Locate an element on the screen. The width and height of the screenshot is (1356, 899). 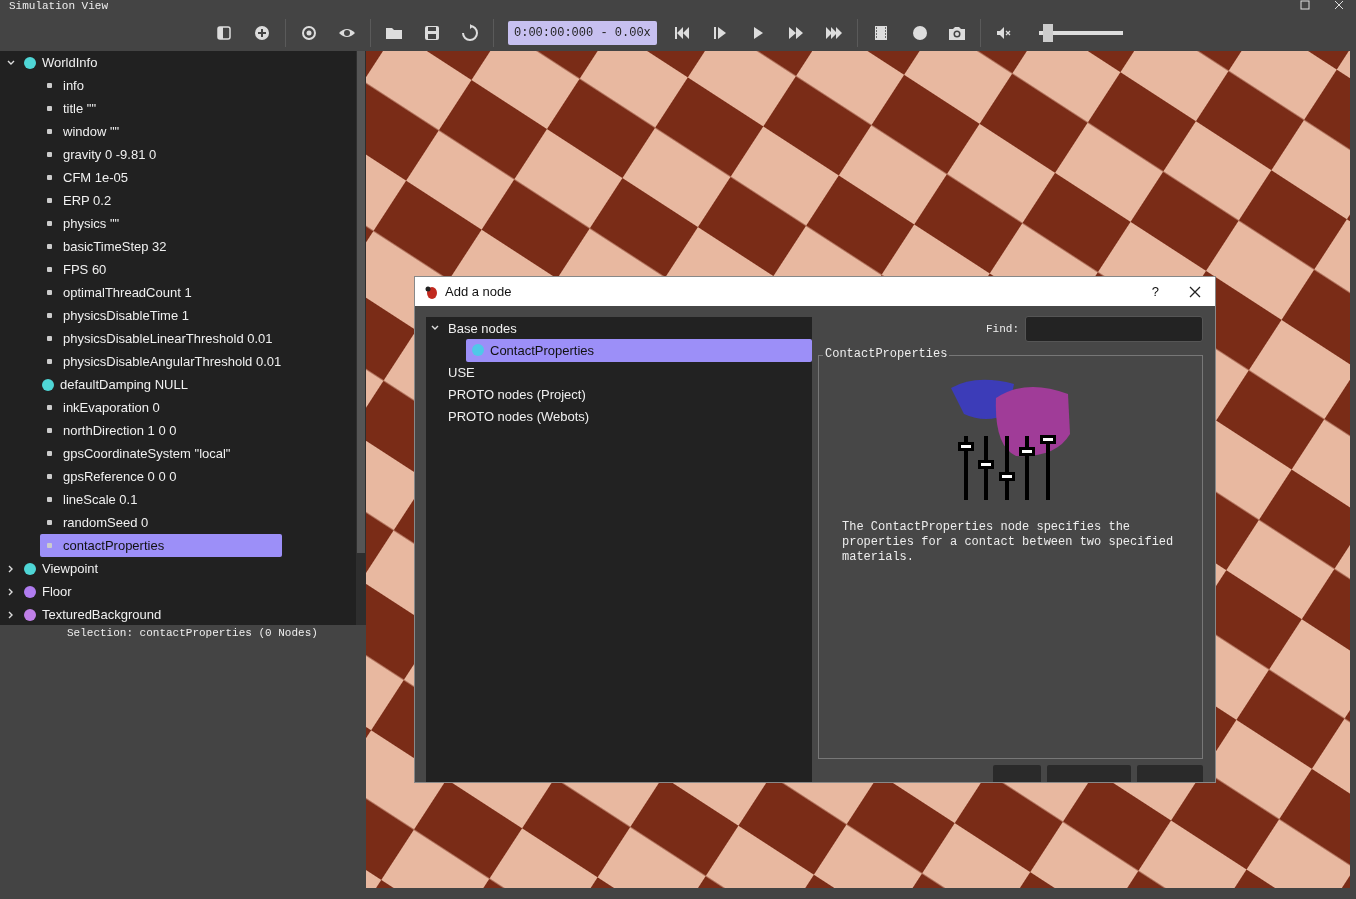
tree-item: ContactProperties is located at coordinates (639, 350).